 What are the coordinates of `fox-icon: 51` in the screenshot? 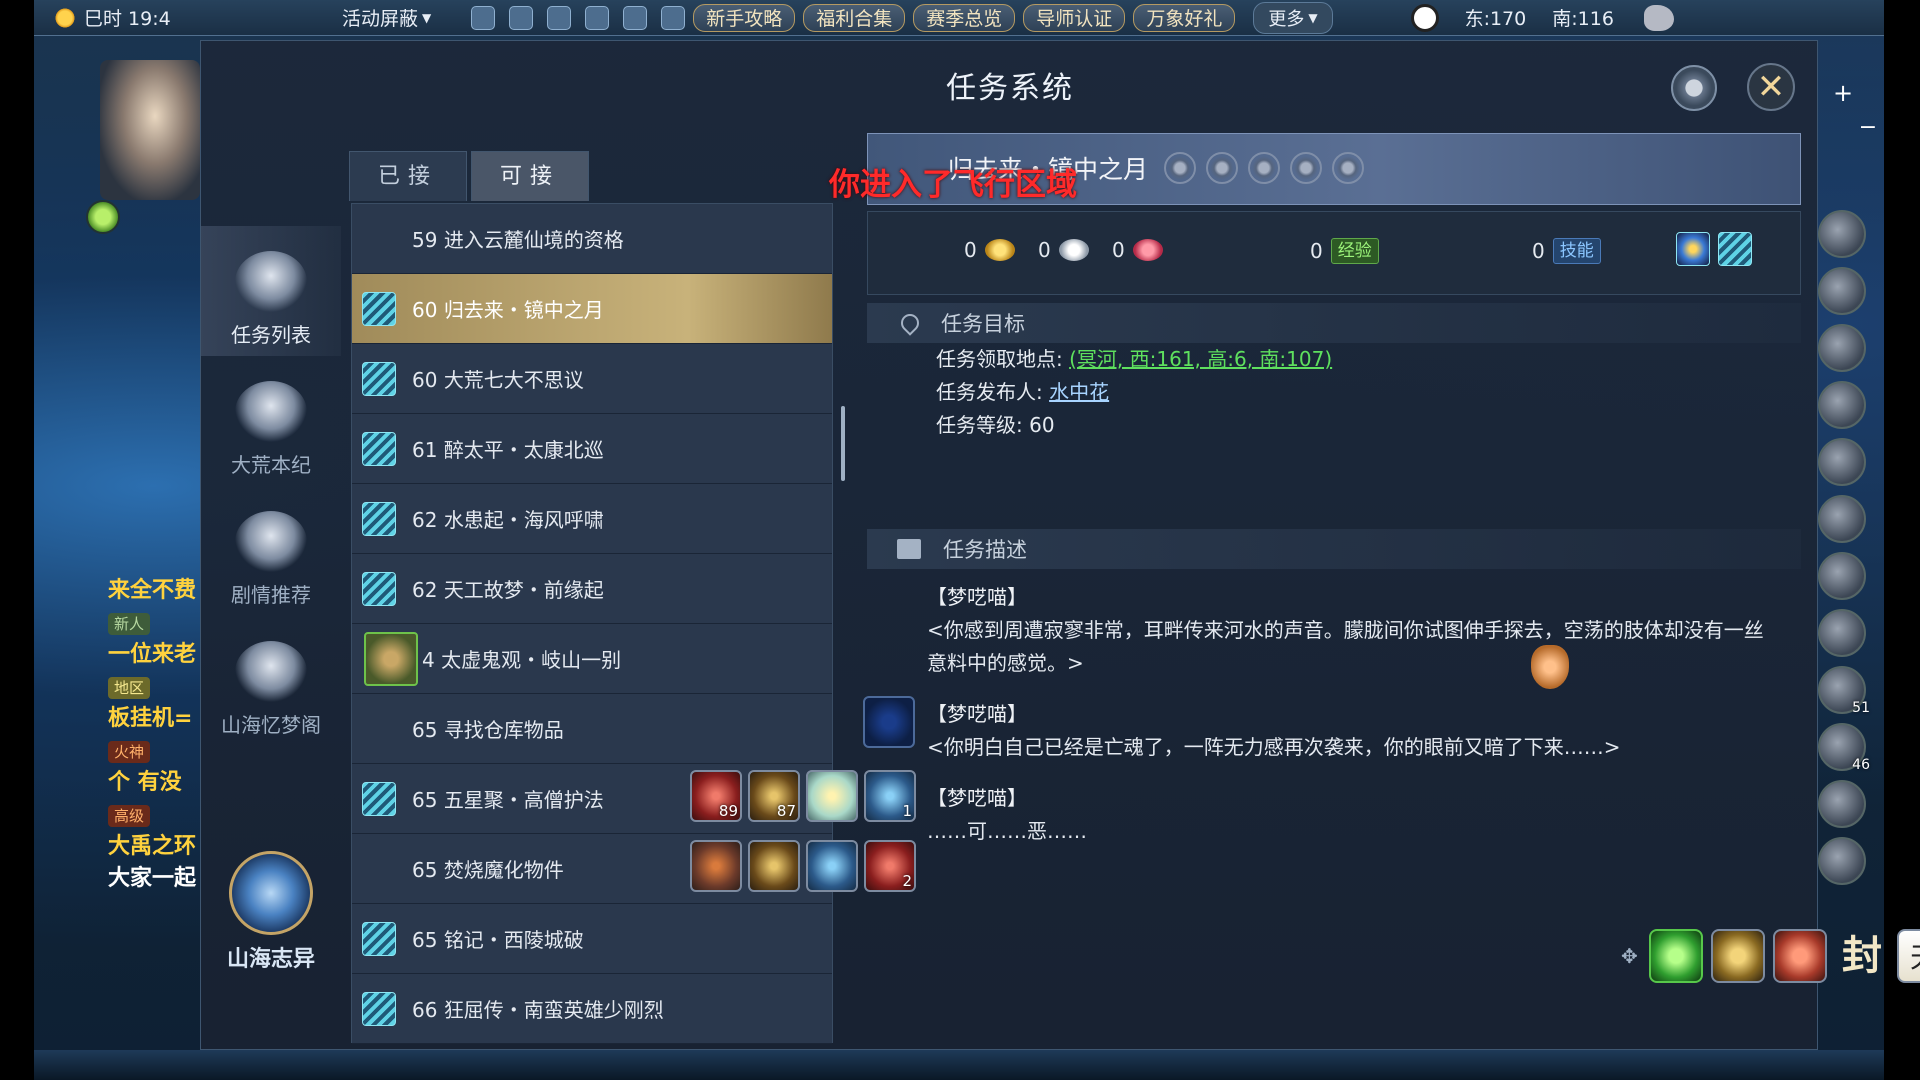 It's located at (1844, 691).